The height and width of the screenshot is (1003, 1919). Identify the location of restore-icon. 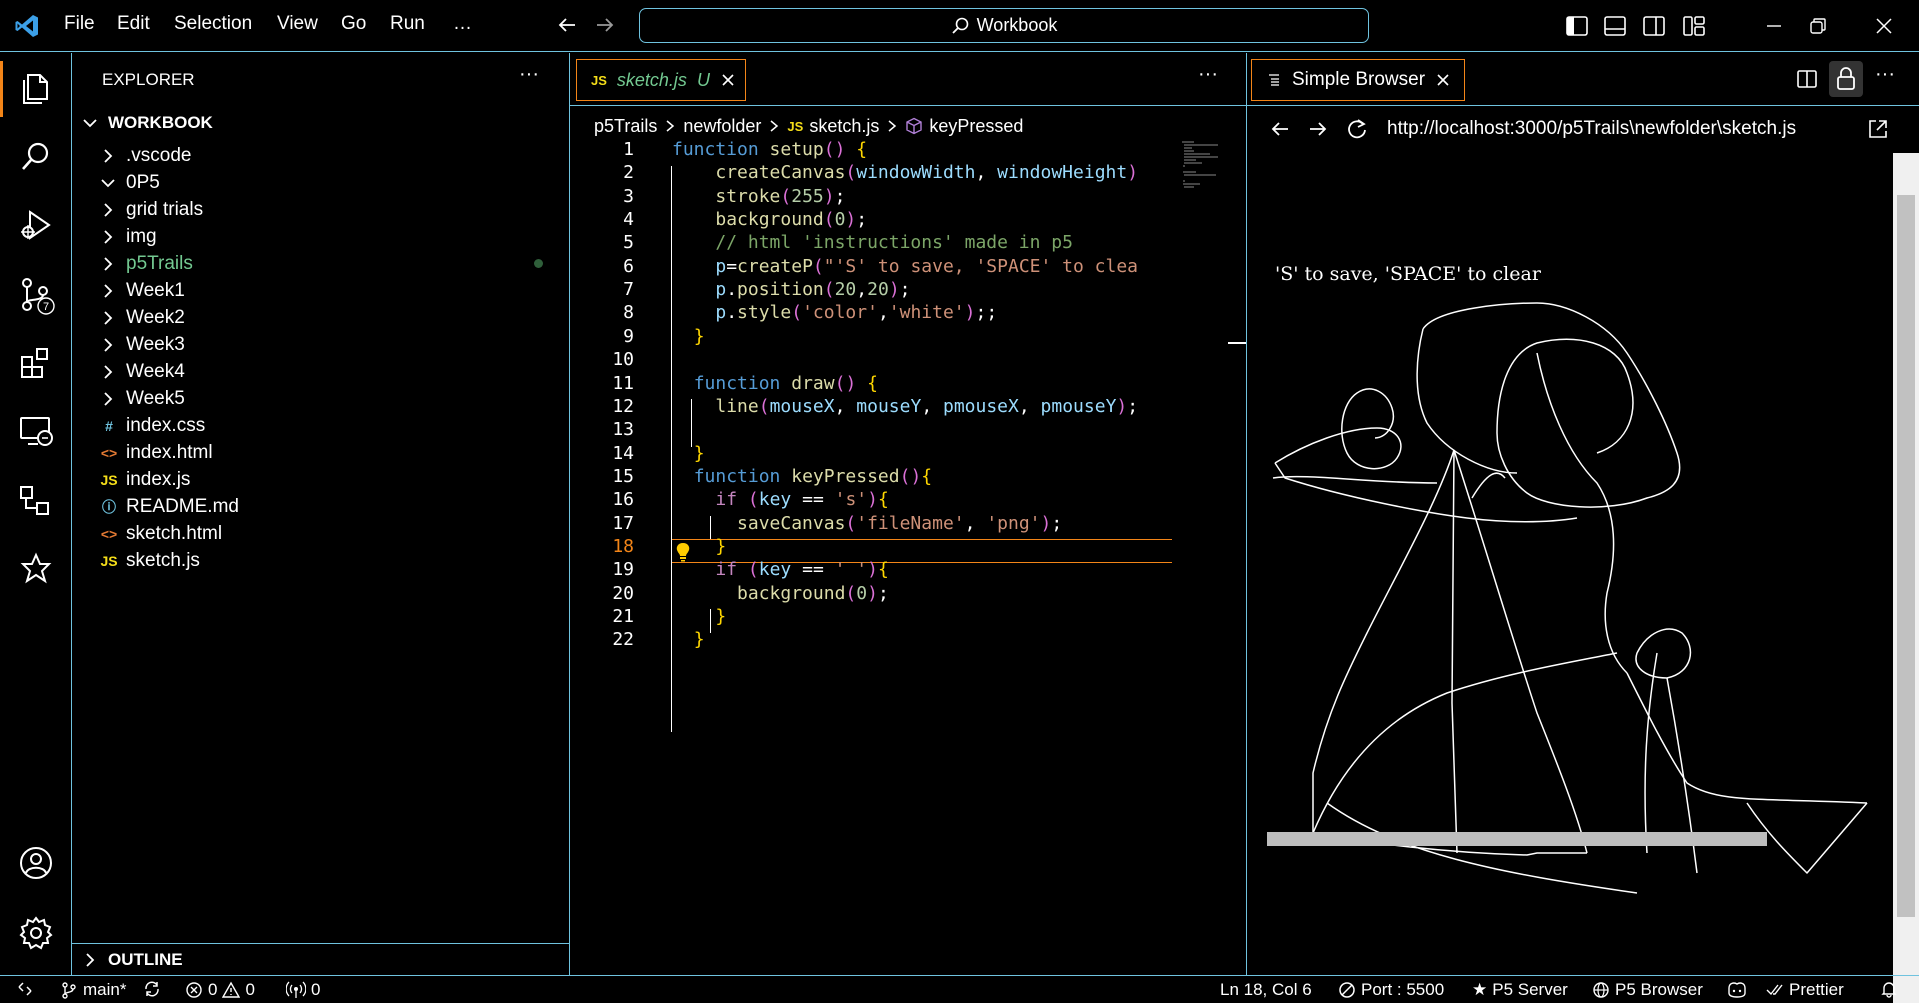
(1818, 26).